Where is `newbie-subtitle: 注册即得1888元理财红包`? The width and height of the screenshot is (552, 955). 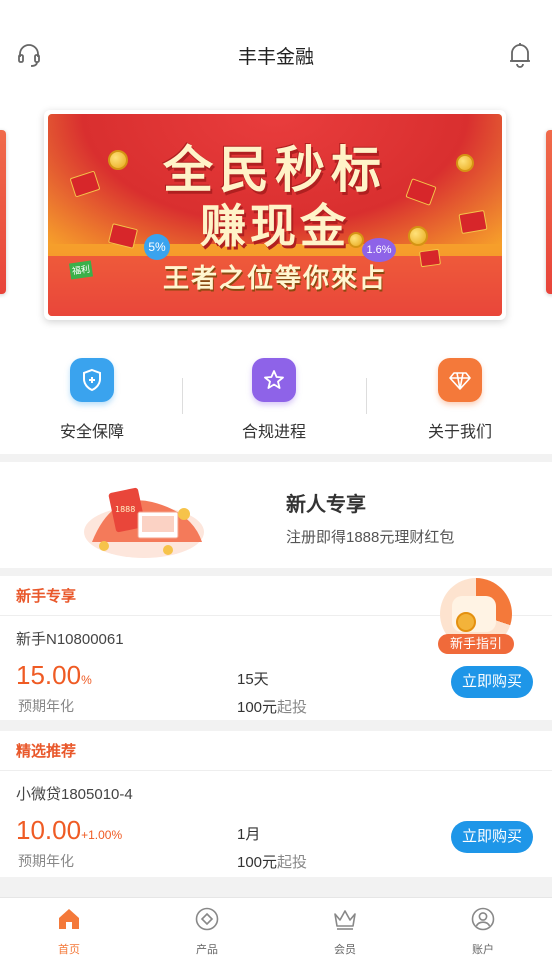
newbie-subtitle: 注册即得1888元理财红包 is located at coordinates (370, 537).